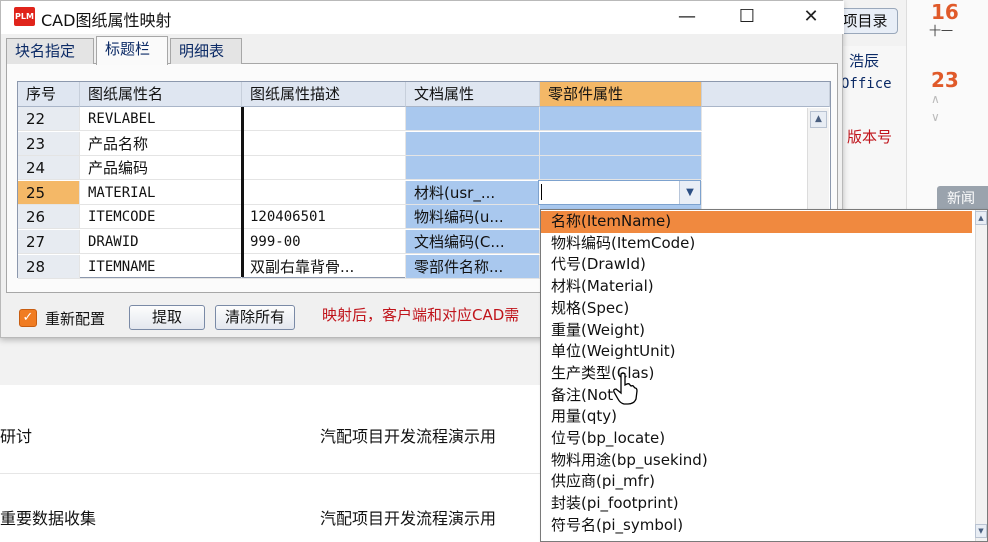 The height and width of the screenshot is (542, 988). Describe the element at coordinates (766, 94) in the screenshot. I see `column-header-filler` at that location.